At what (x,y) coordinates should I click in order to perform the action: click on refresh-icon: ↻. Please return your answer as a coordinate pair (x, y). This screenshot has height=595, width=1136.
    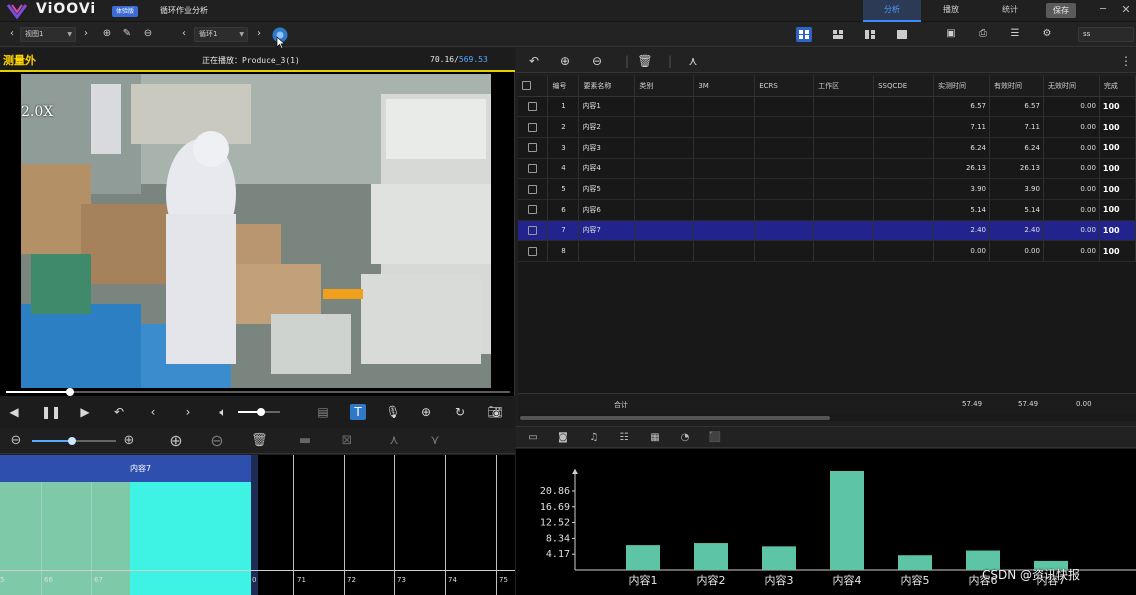
    Looking at the image, I should click on (460, 412).